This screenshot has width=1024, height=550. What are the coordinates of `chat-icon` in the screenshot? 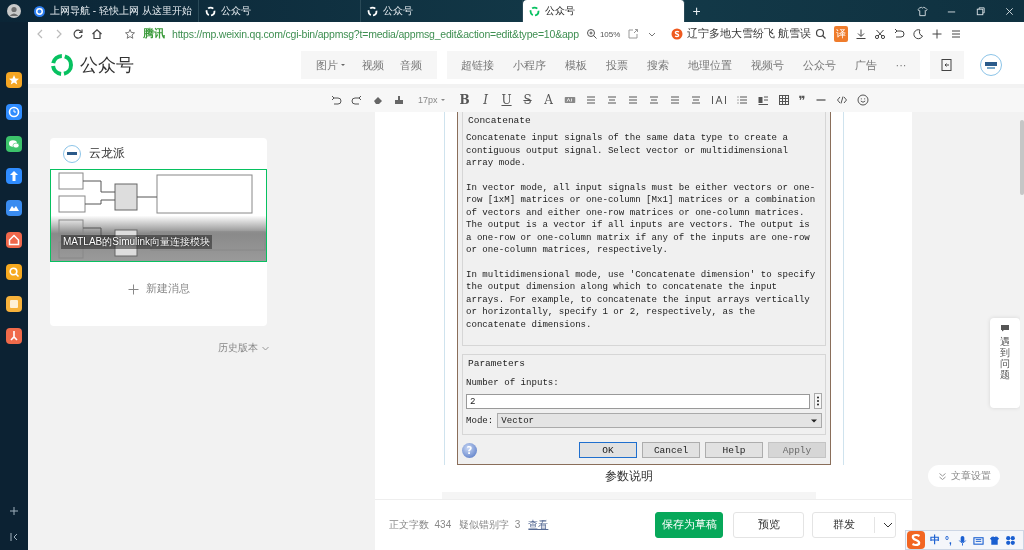 It's located at (1005, 328).